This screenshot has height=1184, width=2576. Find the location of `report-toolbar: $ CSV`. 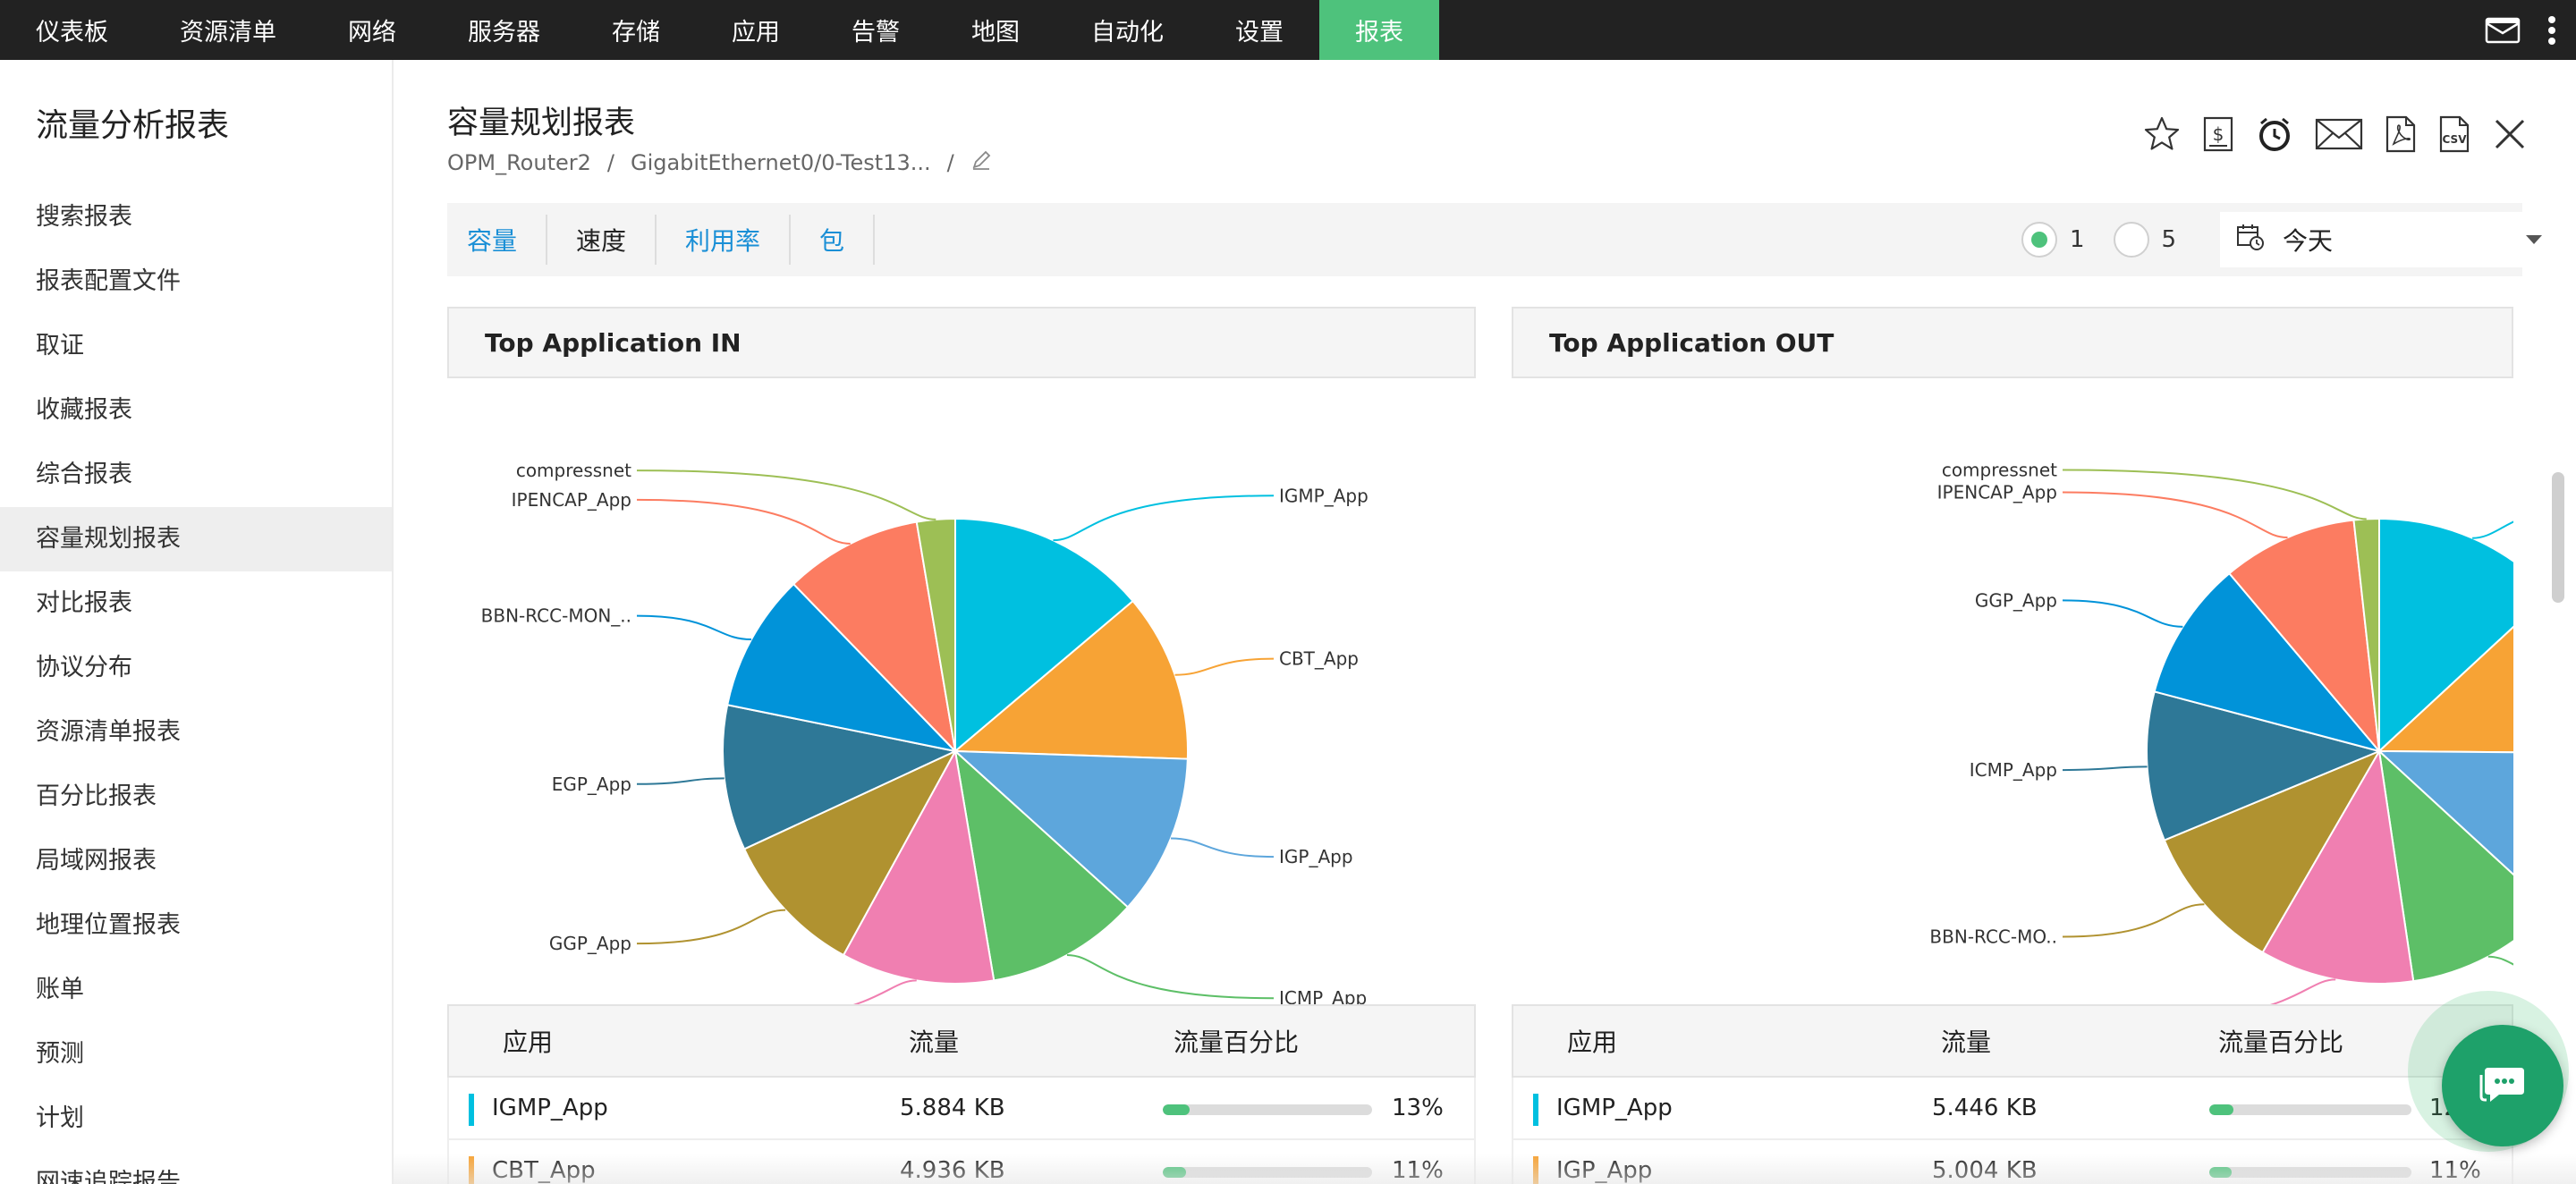

report-toolbar: $ CSV is located at coordinates (2335, 134).